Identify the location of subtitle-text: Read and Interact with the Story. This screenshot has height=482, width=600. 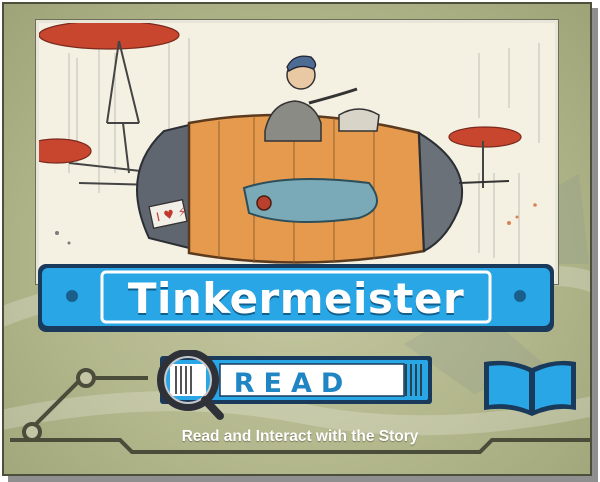
(300, 436).